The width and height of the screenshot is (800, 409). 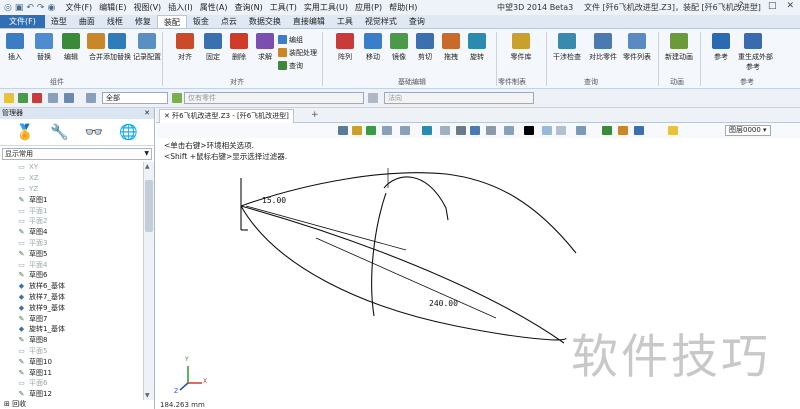 I want to click on shade-icon, so click(x=475, y=130).